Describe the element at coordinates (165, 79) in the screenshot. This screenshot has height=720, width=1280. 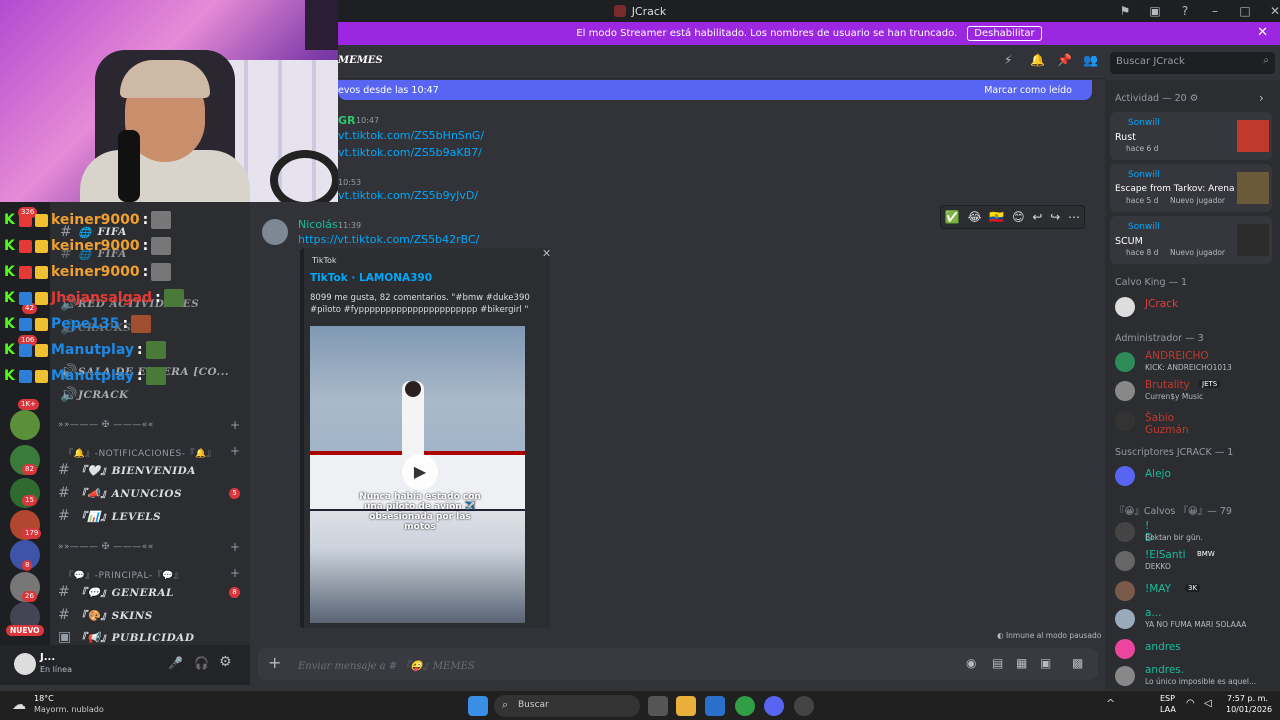
I see `streamer-cap` at that location.